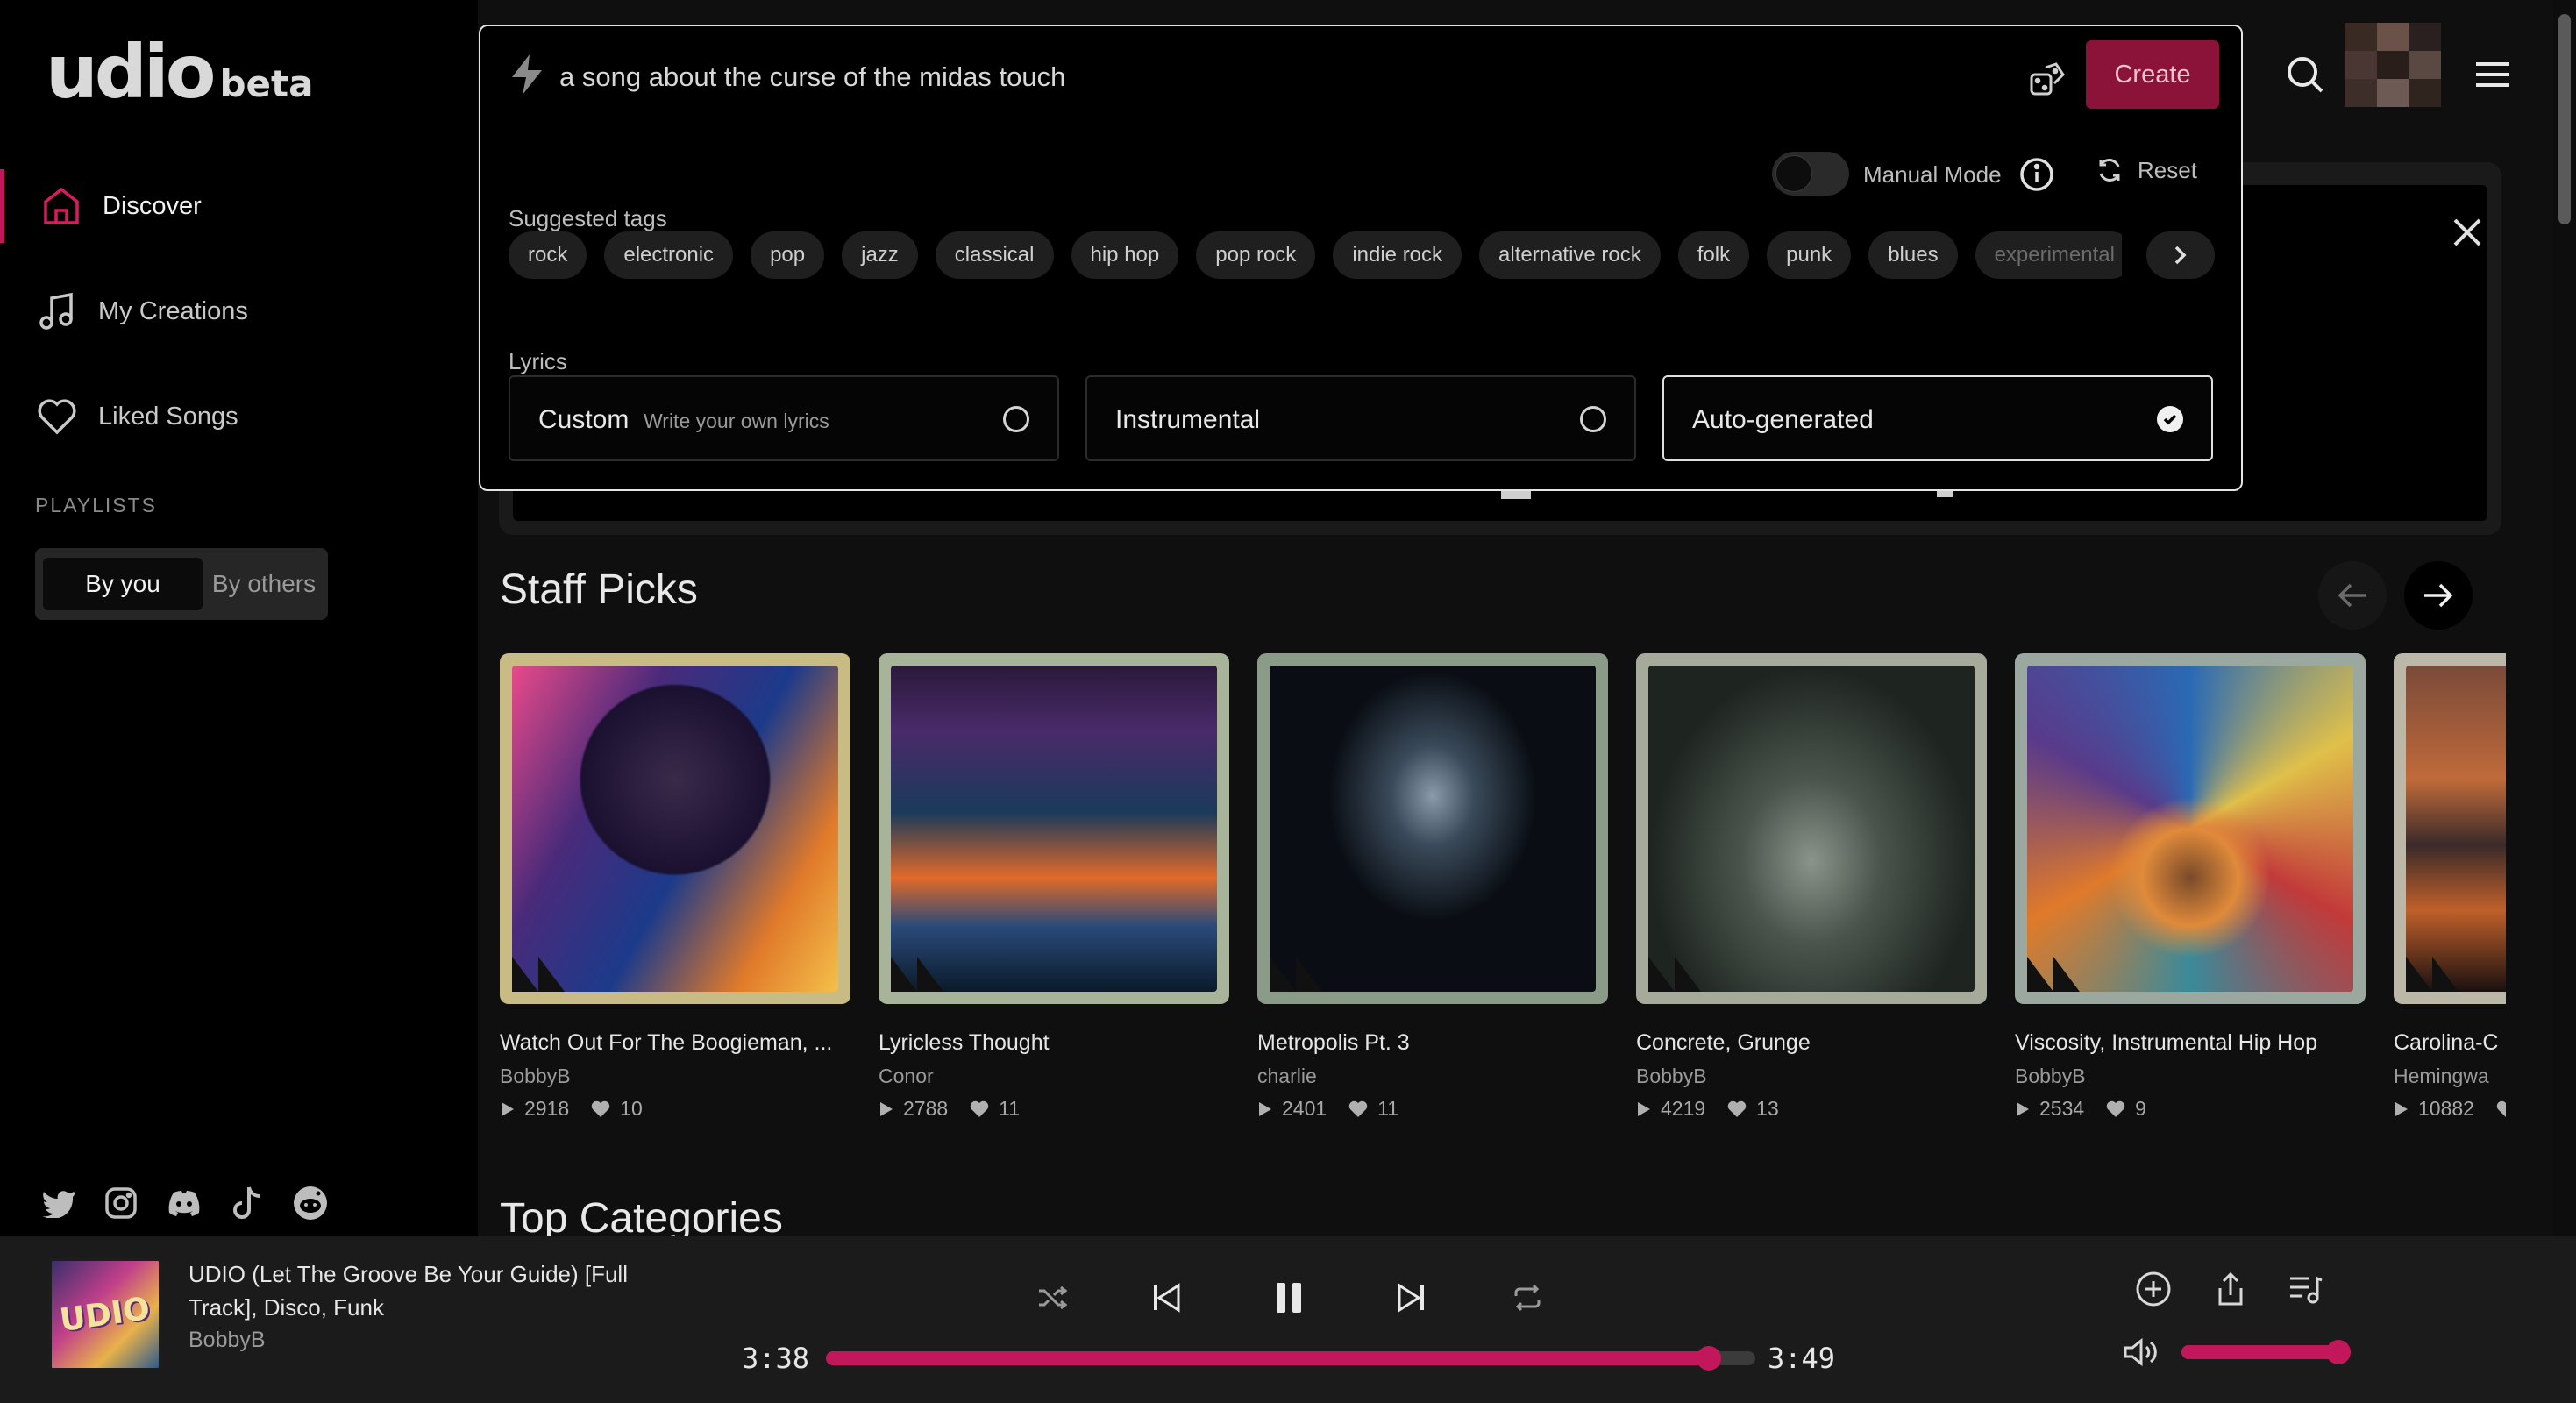  Describe the element at coordinates (2153, 1289) in the screenshot. I see `add-to-playlist-button` at that location.